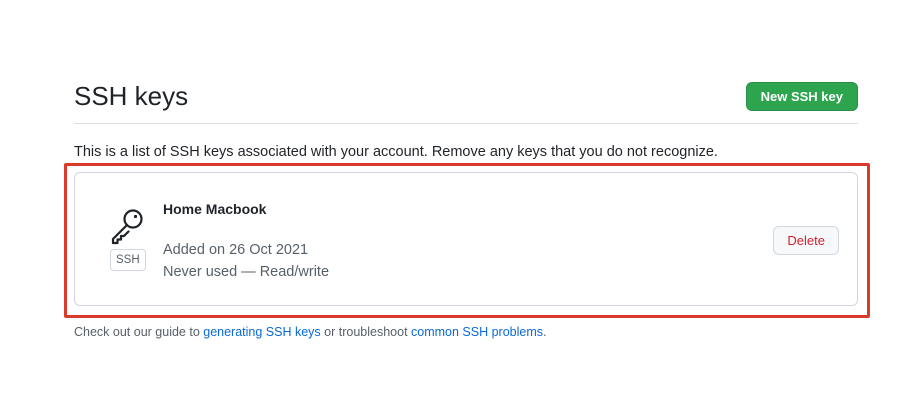 Image resolution: width=924 pixels, height=416 pixels. Describe the element at coordinates (215, 209) in the screenshot. I see `ssh-key-title: Home Macbook` at that location.